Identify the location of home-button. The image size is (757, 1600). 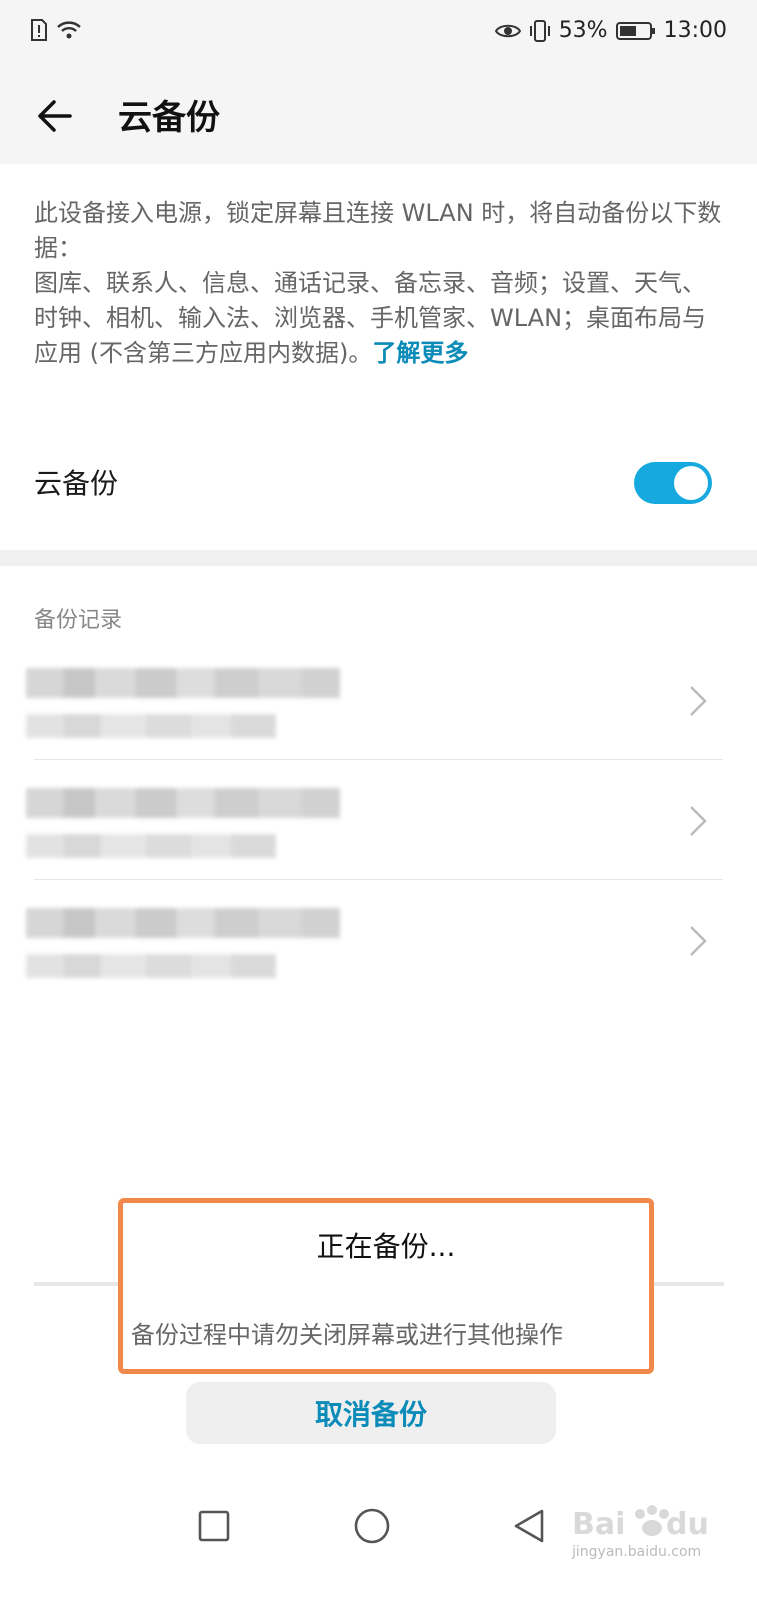
(372, 1526).